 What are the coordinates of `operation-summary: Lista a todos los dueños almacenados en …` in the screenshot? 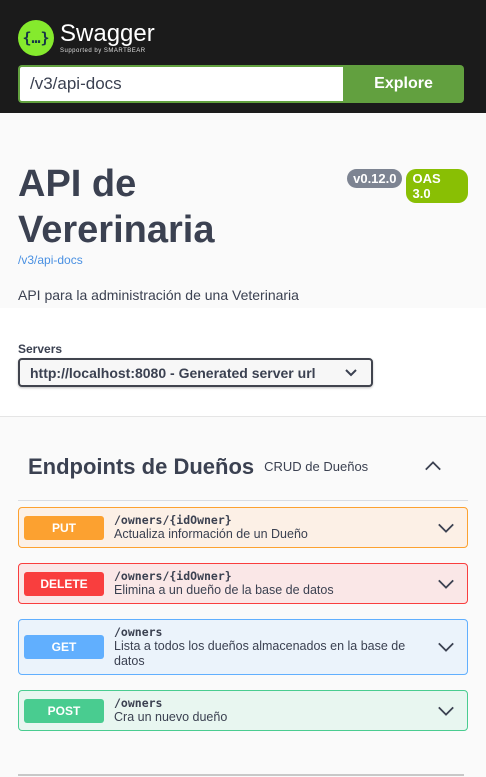 It's located at (260, 653).